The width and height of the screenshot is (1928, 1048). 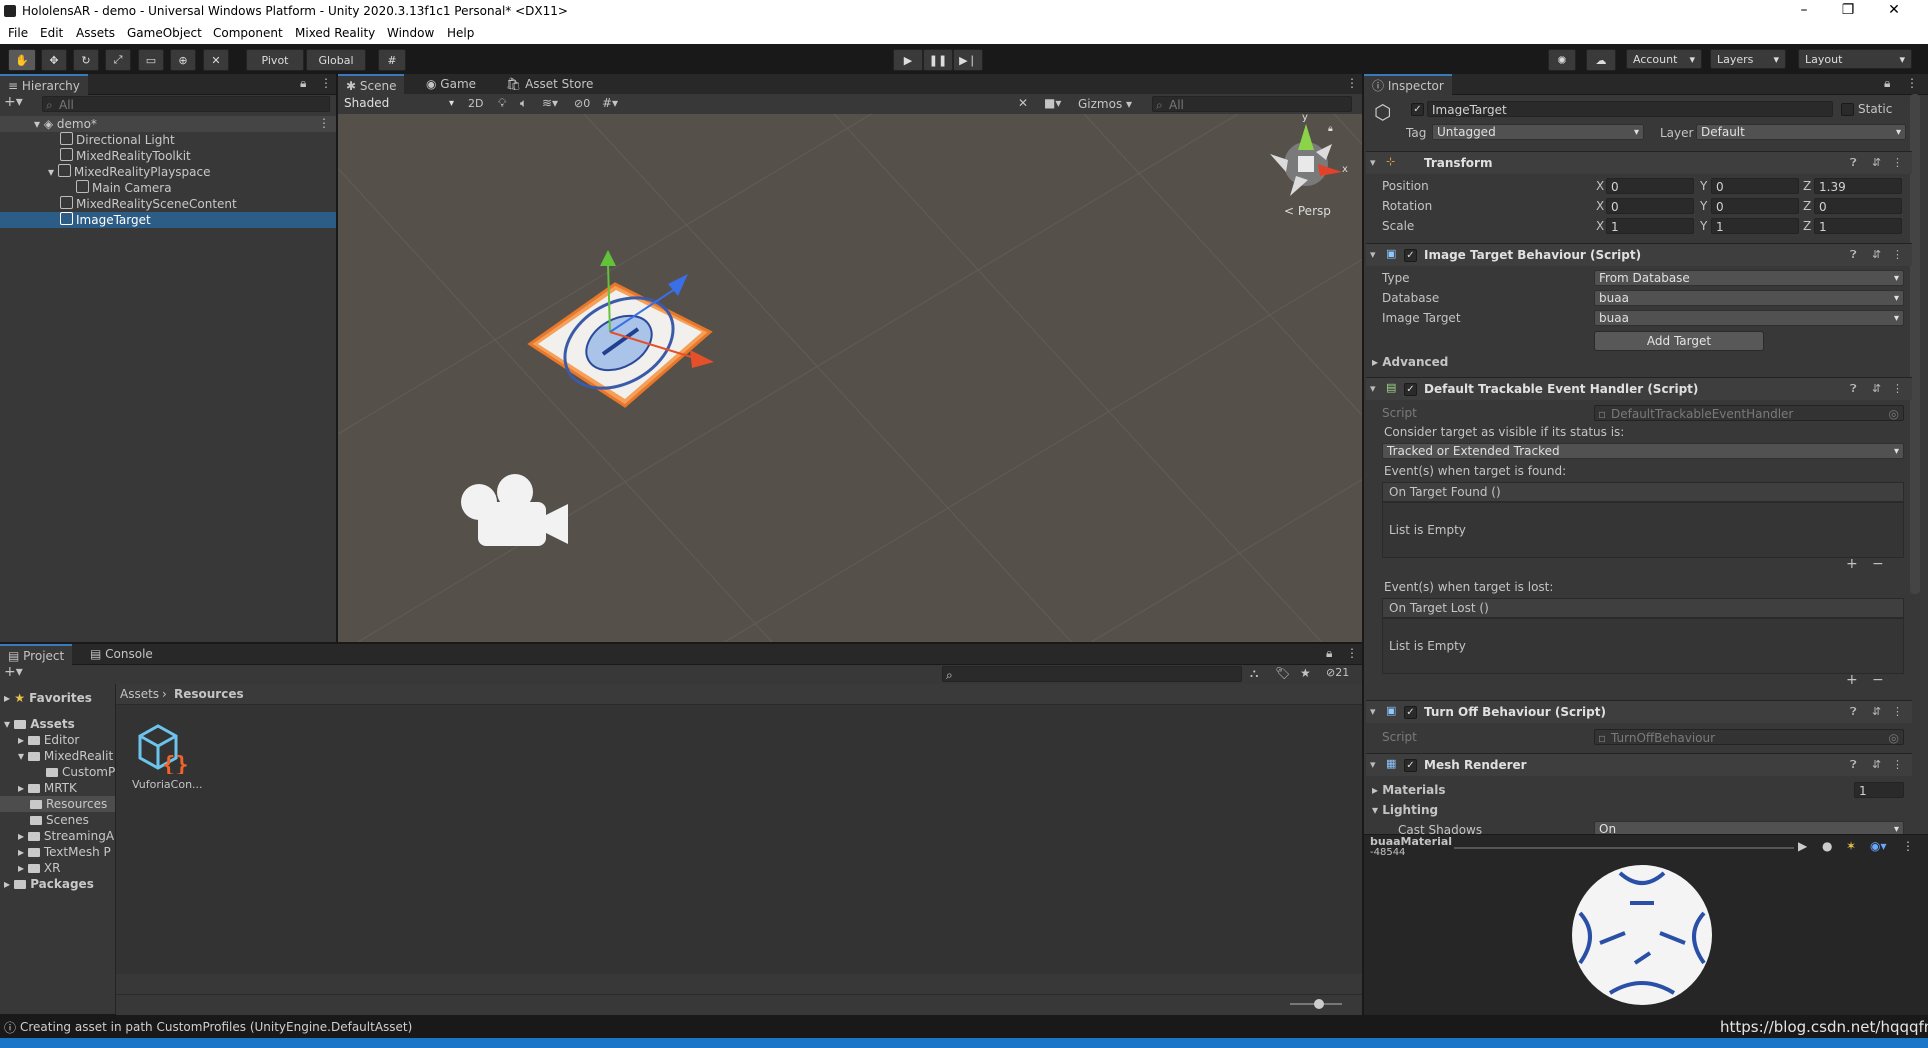 What do you see at coordinates (1755, 206) in the screenshot?
I see `rotation-y-field: 0` at bounding box center [1755, 206].